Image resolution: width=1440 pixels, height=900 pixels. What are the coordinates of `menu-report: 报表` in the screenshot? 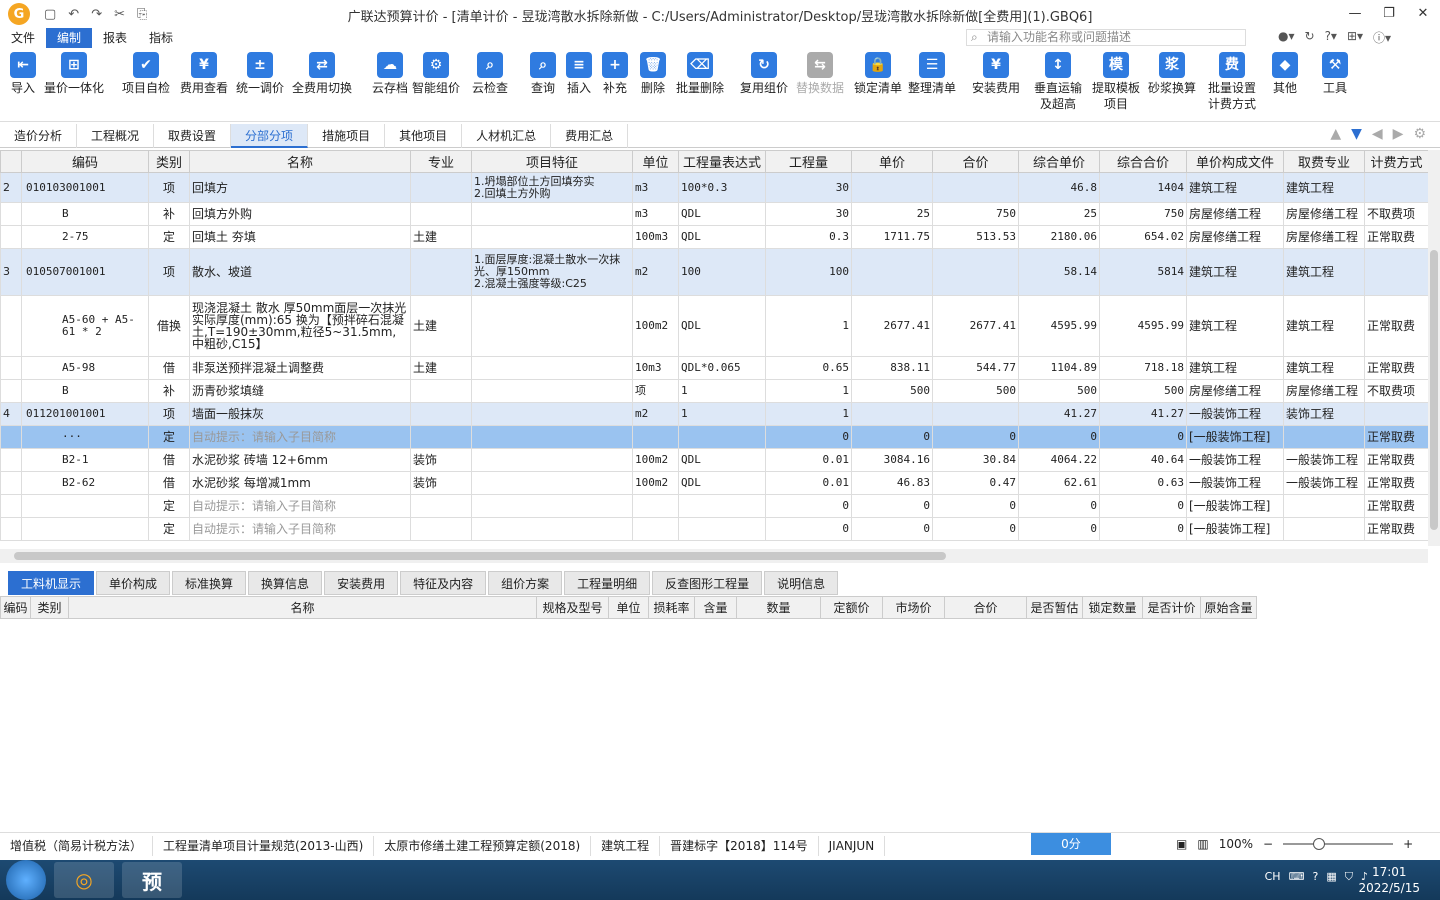 It's located at (115, 38).